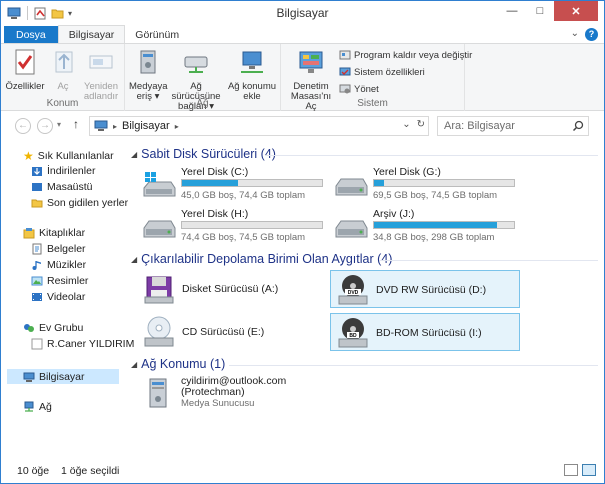 The height and width of the screenshot is (484, 605). I want to click on programs-icon, so click(345, 55).